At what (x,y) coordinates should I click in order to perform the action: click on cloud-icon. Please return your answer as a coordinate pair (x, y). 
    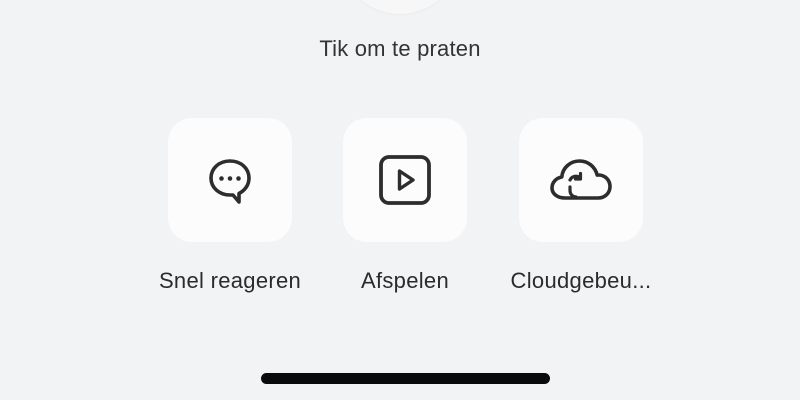
    Looking at the image, I should click on (581, 180).